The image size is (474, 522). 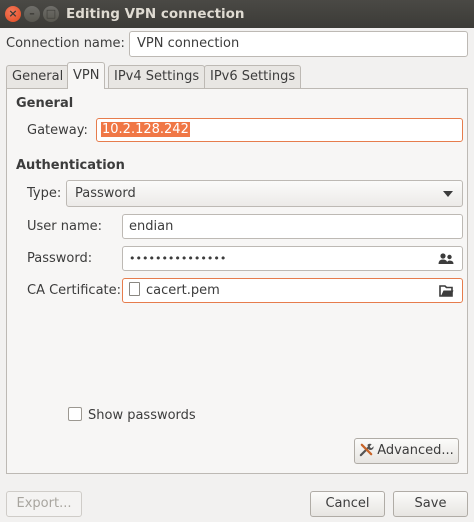 What do you see at coordinates (448, 194) in the screenshot?
I see `chevron-down-icon` at bounding box center [448, 194].